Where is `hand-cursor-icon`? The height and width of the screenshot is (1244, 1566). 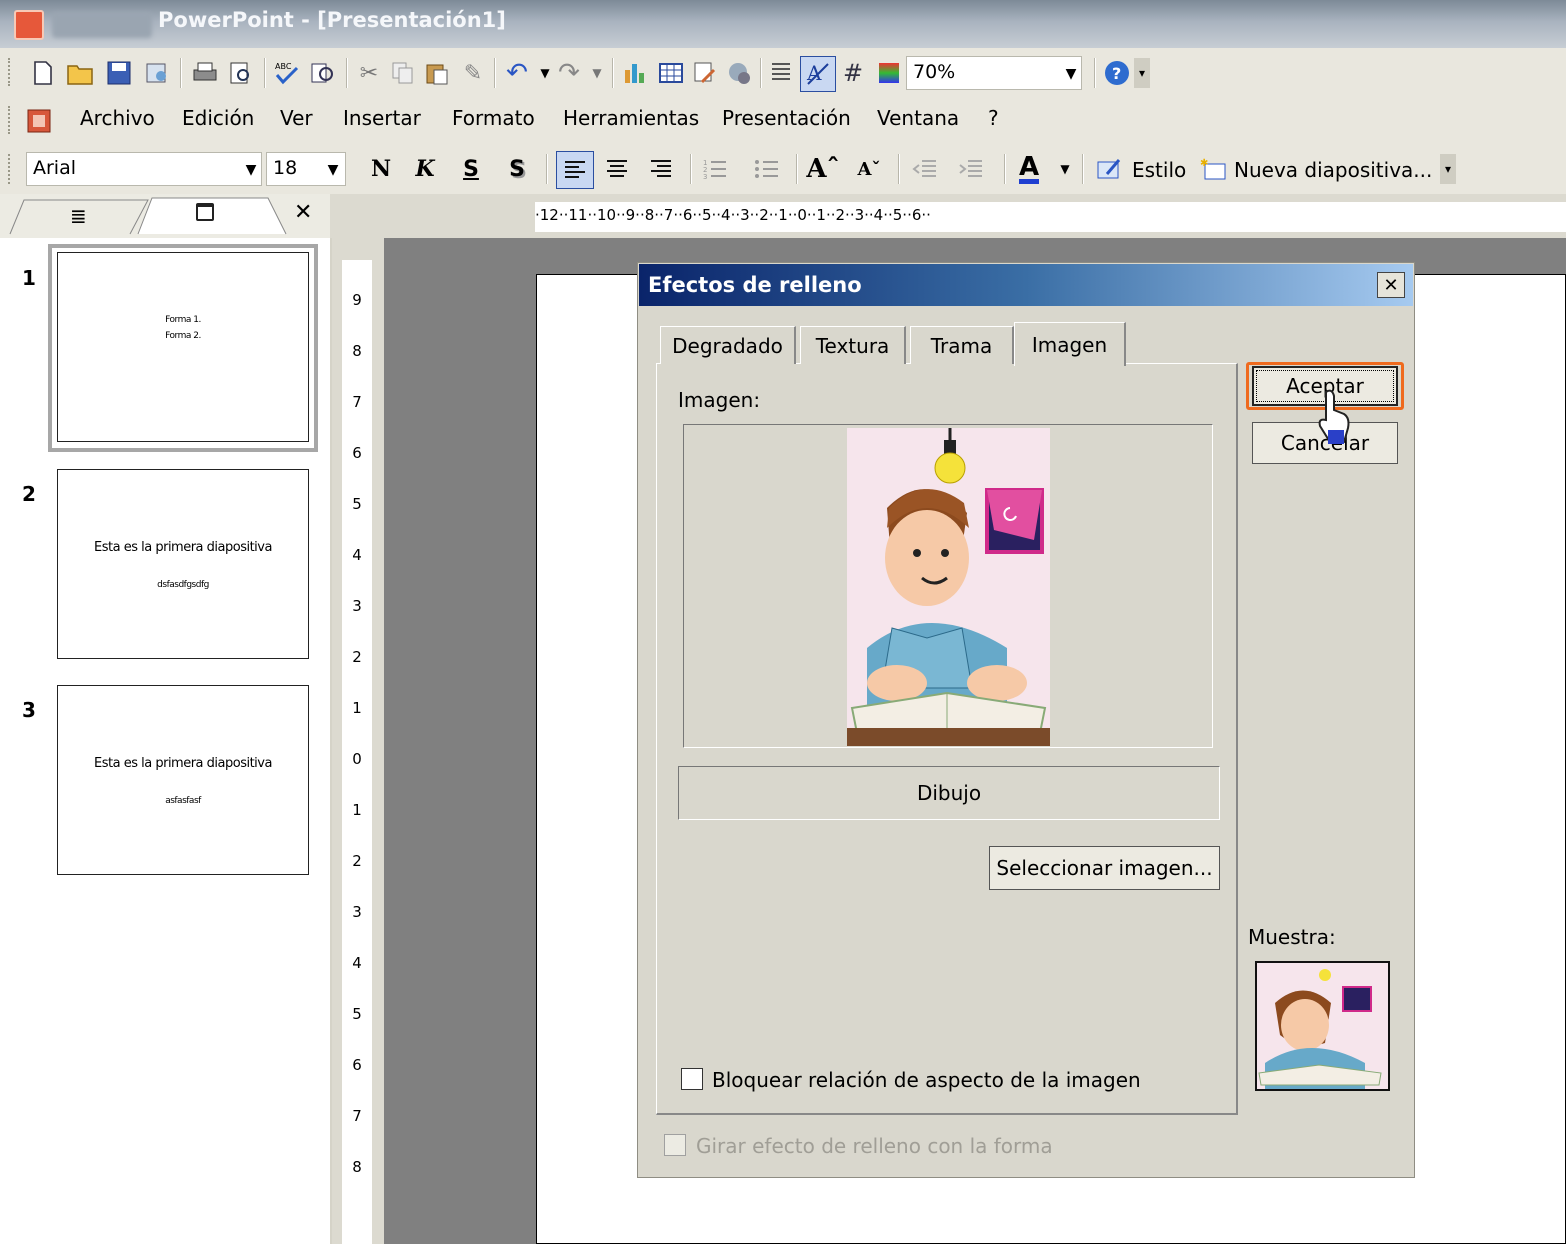
hand-cursor-icon is located at coordinates (1336, 420).